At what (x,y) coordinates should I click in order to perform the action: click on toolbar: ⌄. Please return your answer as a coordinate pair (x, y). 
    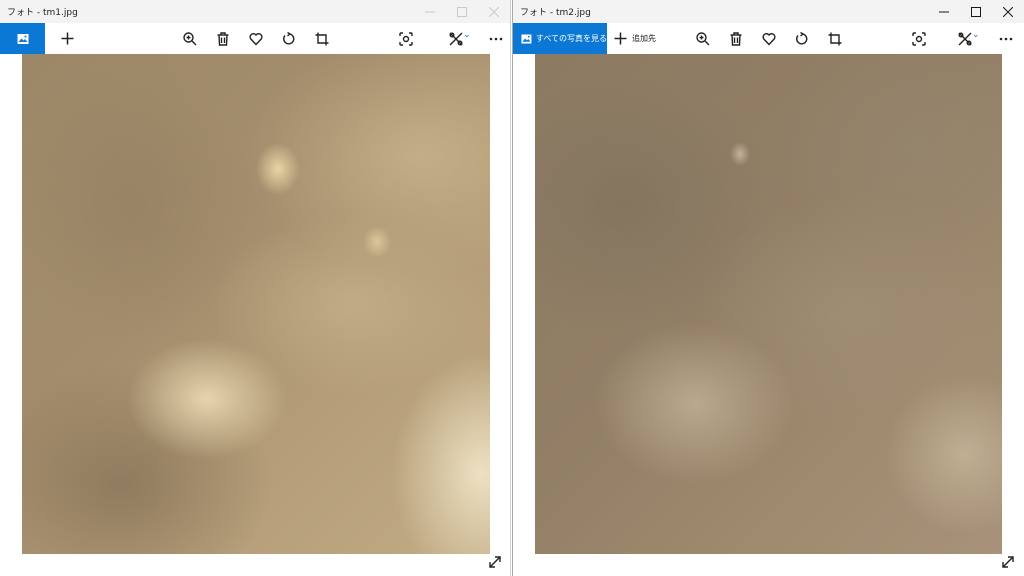
    Looking at the image, I should click on (255, 38).